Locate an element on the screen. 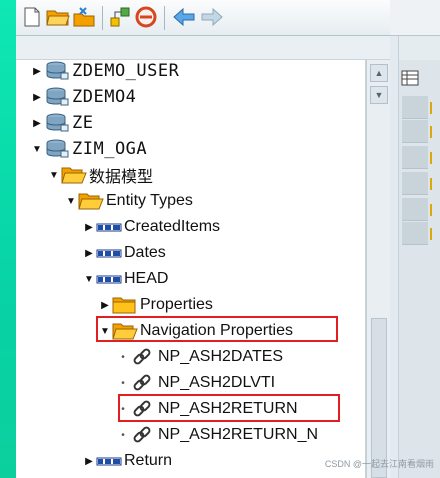  back-arrow-icon is located at coordinates (184, 17).